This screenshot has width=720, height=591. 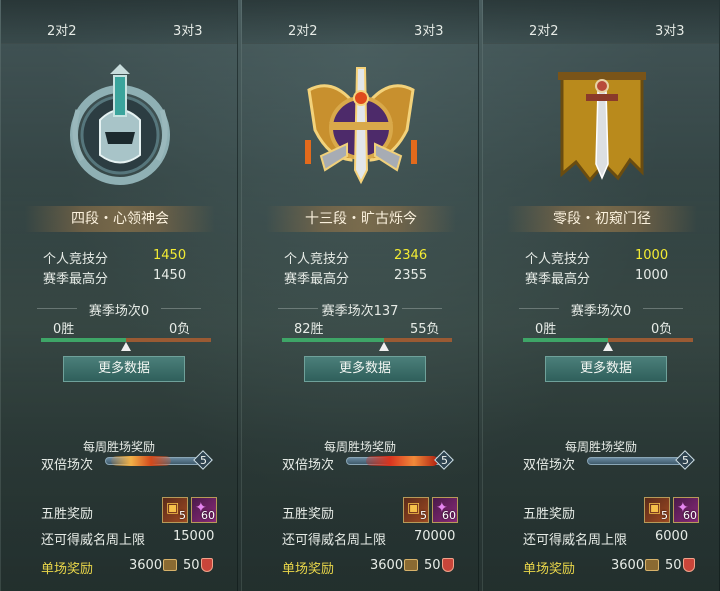 What do you see at coordinates (411, 275) in the screenshot?
I see `season-high-value: 2355` at bounding box center [411, 275].